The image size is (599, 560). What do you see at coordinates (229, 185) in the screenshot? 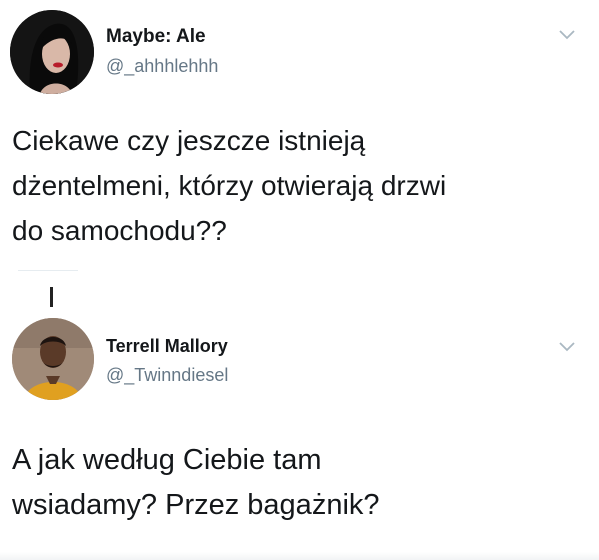
I see `tweet-text-line: dżentelmeni, którzy otwierają drzwi` at bounding box center [229, 185].